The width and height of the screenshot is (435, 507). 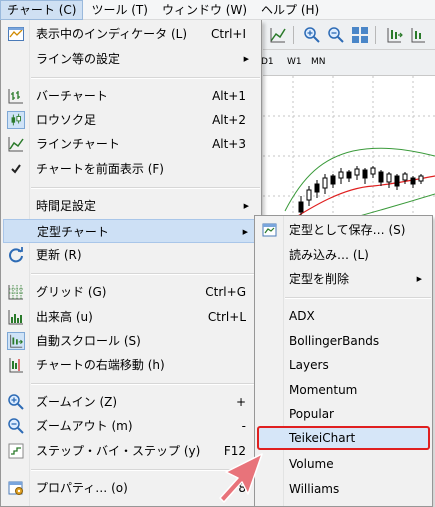 I want to click on tile-windows-icon, so click(x=360, y=35).